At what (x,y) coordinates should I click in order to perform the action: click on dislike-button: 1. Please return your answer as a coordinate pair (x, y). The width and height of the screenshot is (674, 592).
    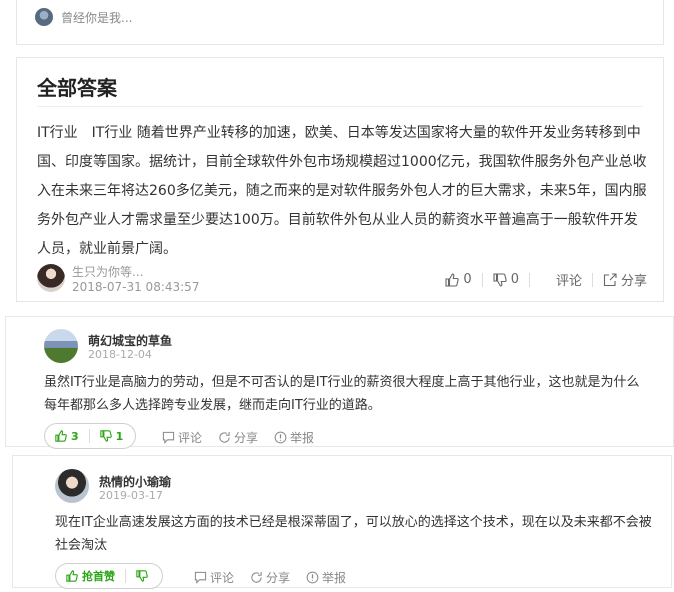
    Looking at the image, I should click on (112, 436).